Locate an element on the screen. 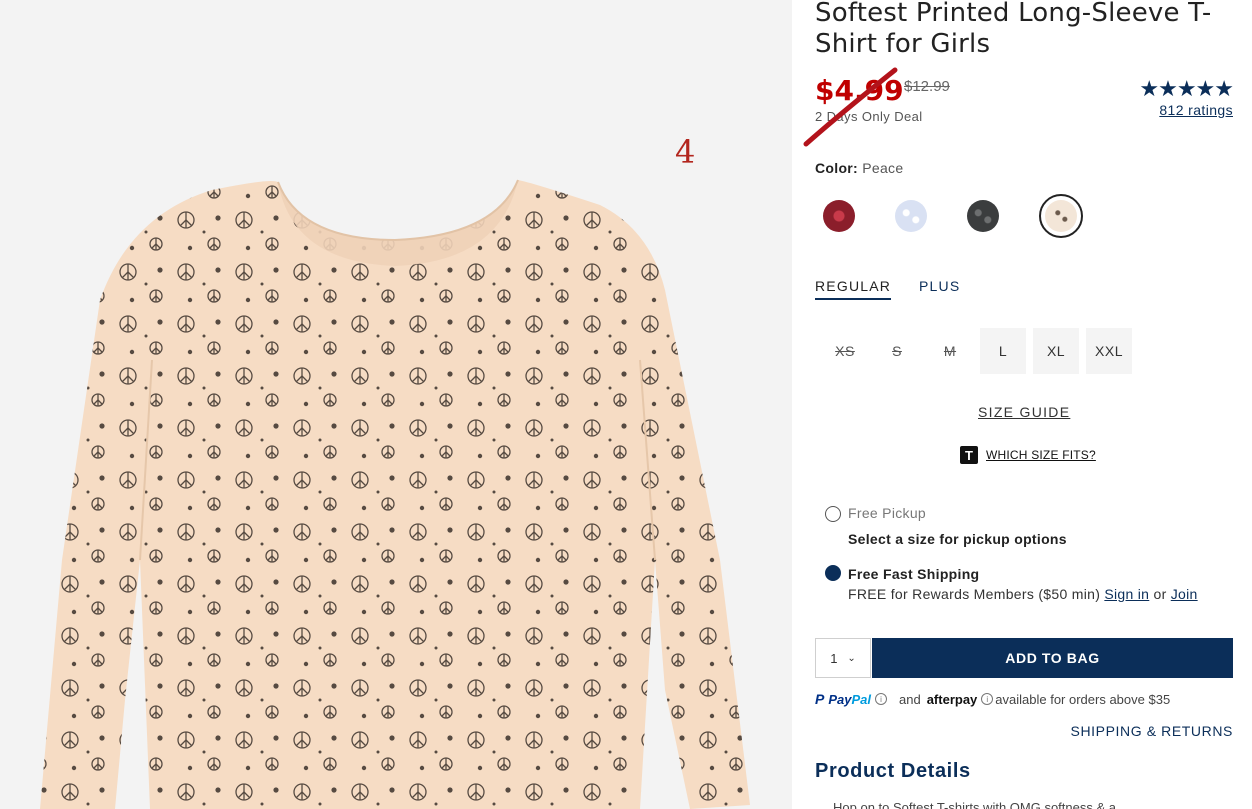 The width and height of the screenshot is (1252, 809). swatch-charcoal is located at coordinates (983, 216).